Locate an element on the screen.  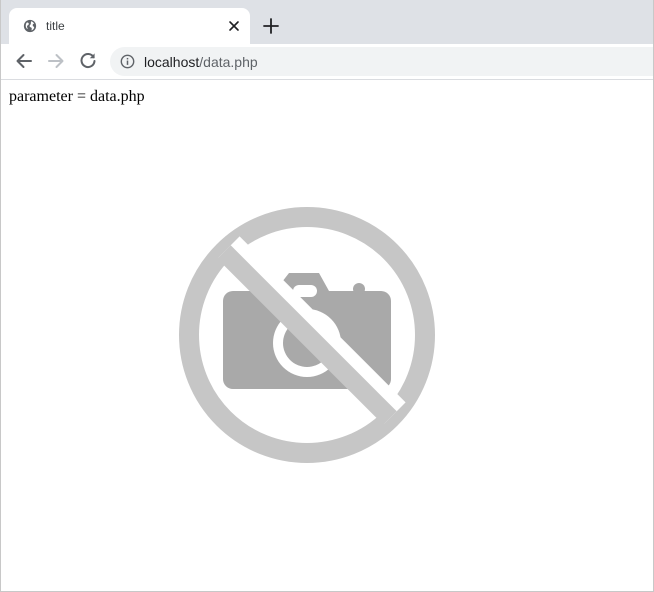
page-text: parameter = data.php is located at coordinates (77, 96).